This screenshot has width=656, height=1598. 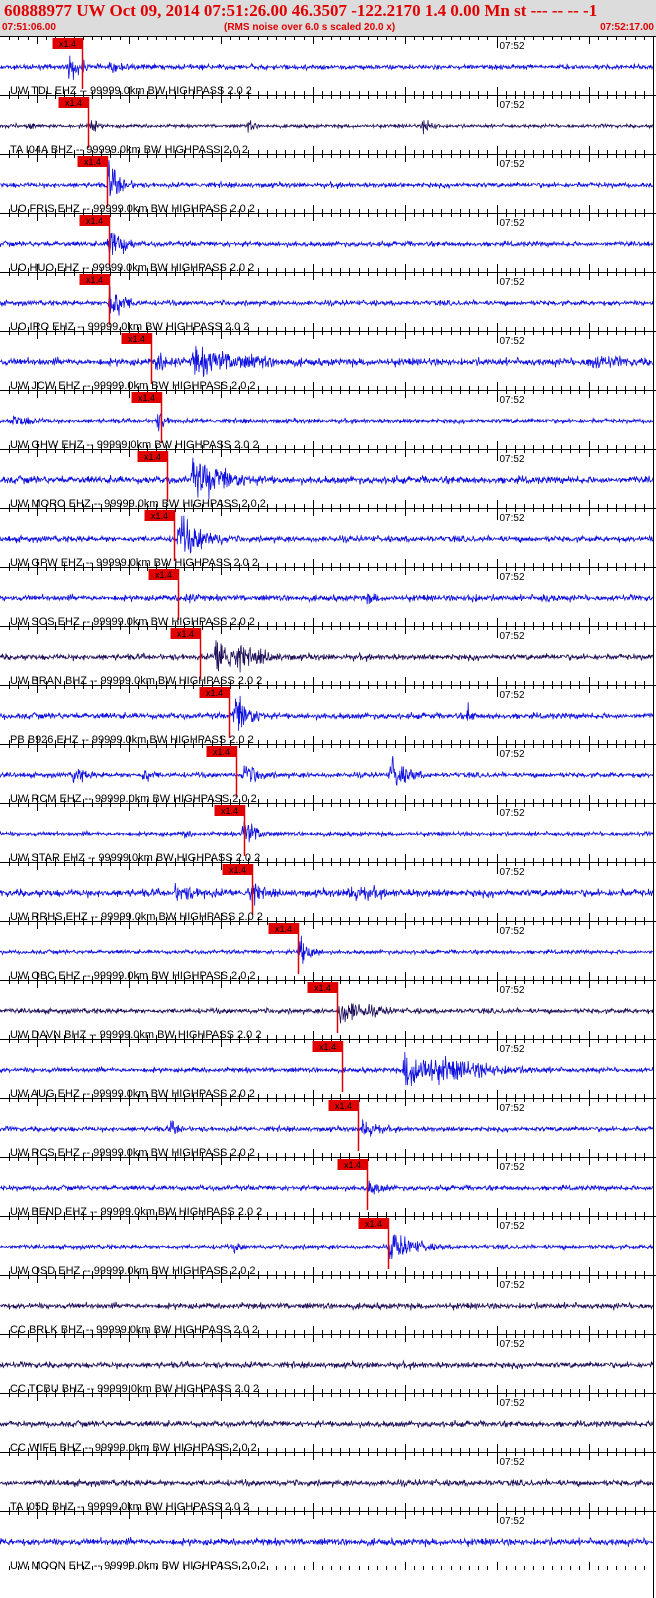 I want to click on rms-noise-note: (RMS noise over 6.0 s scaled 20.0 x), so click(x=310, y=27).